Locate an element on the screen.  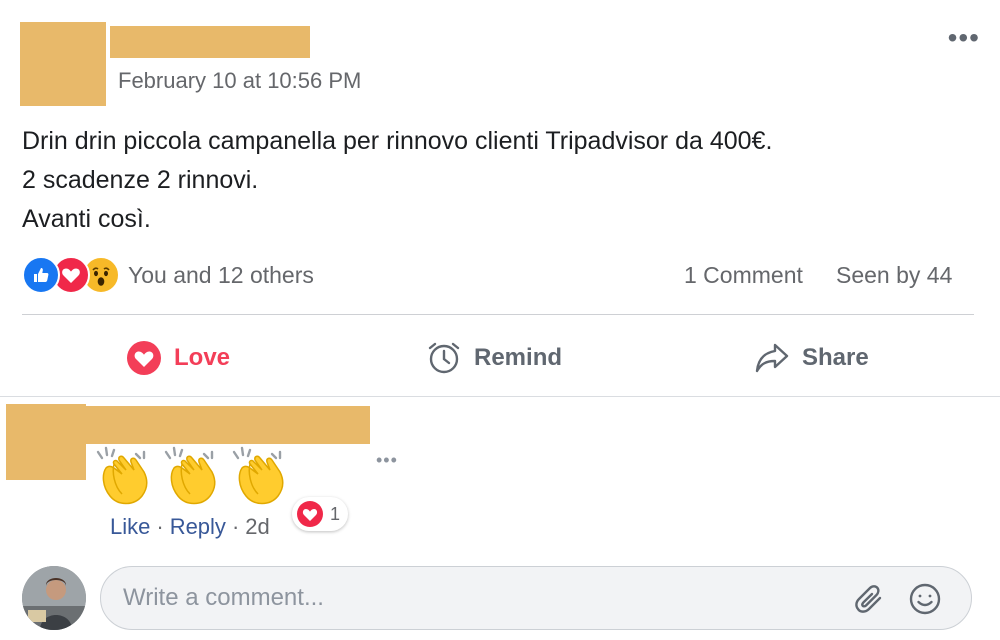
reactions-summary: You and 12 others is located at coordinates (168, 275).